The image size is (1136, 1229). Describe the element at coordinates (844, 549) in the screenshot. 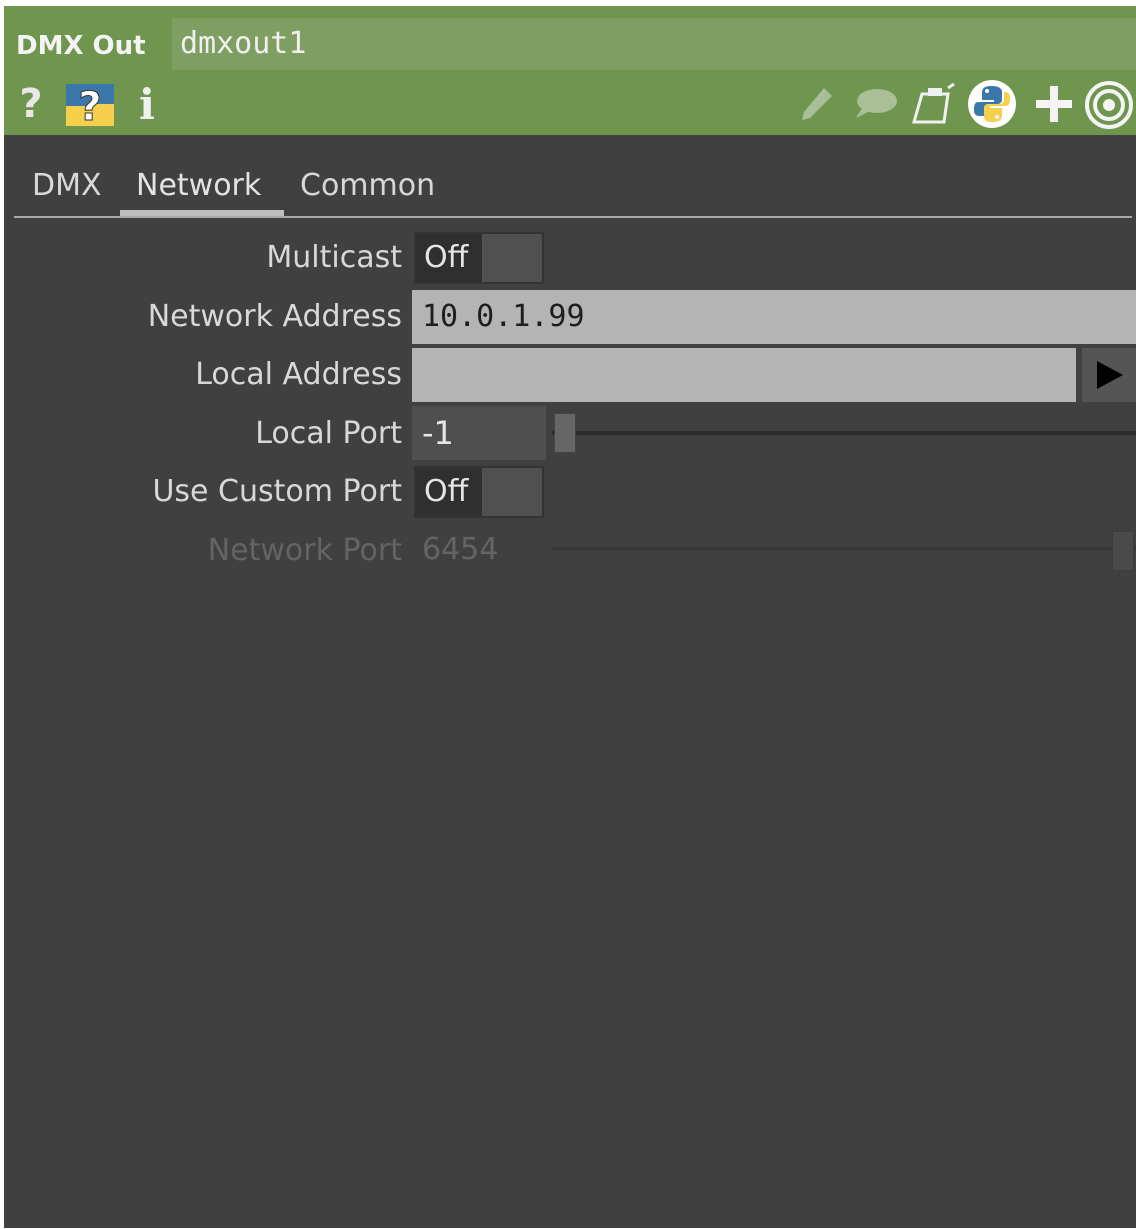

I see `network-port-slider-track` at that location.